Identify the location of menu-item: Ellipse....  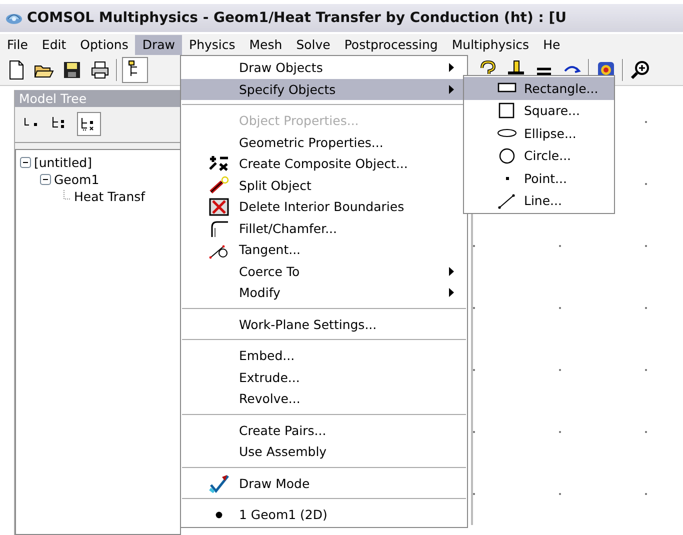
(539, 133).